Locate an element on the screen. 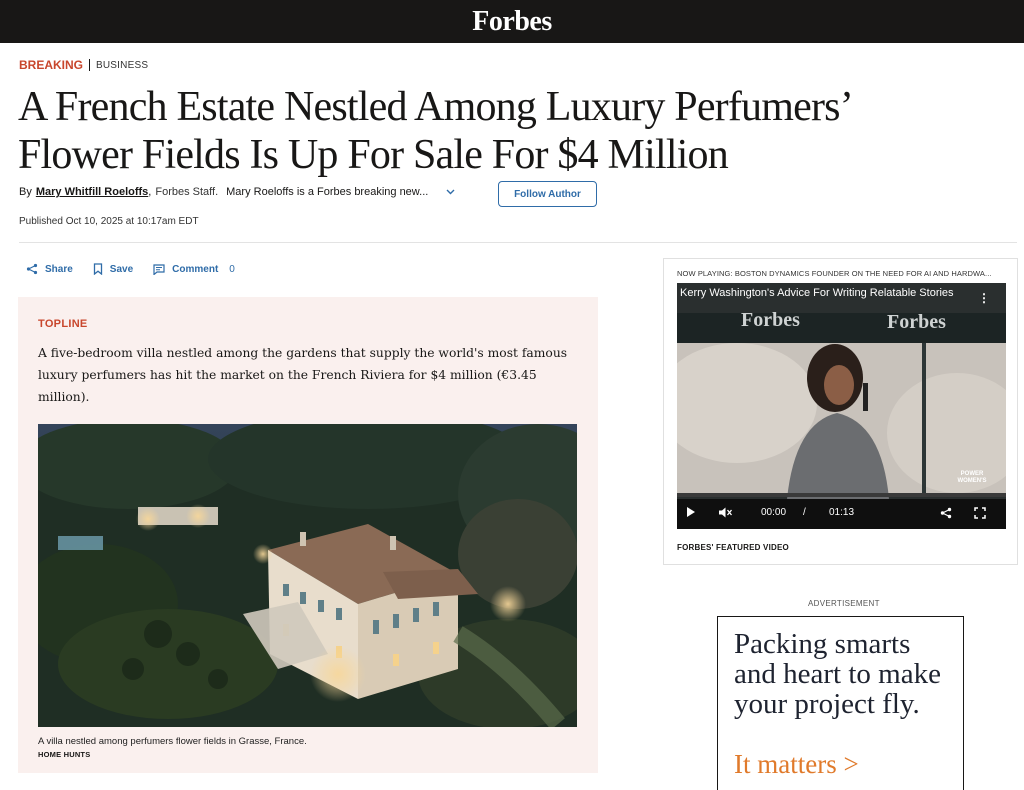 The width and height of the screenshot is (1024, 790). chevron-down-icon is located at coordinates (450, 192).